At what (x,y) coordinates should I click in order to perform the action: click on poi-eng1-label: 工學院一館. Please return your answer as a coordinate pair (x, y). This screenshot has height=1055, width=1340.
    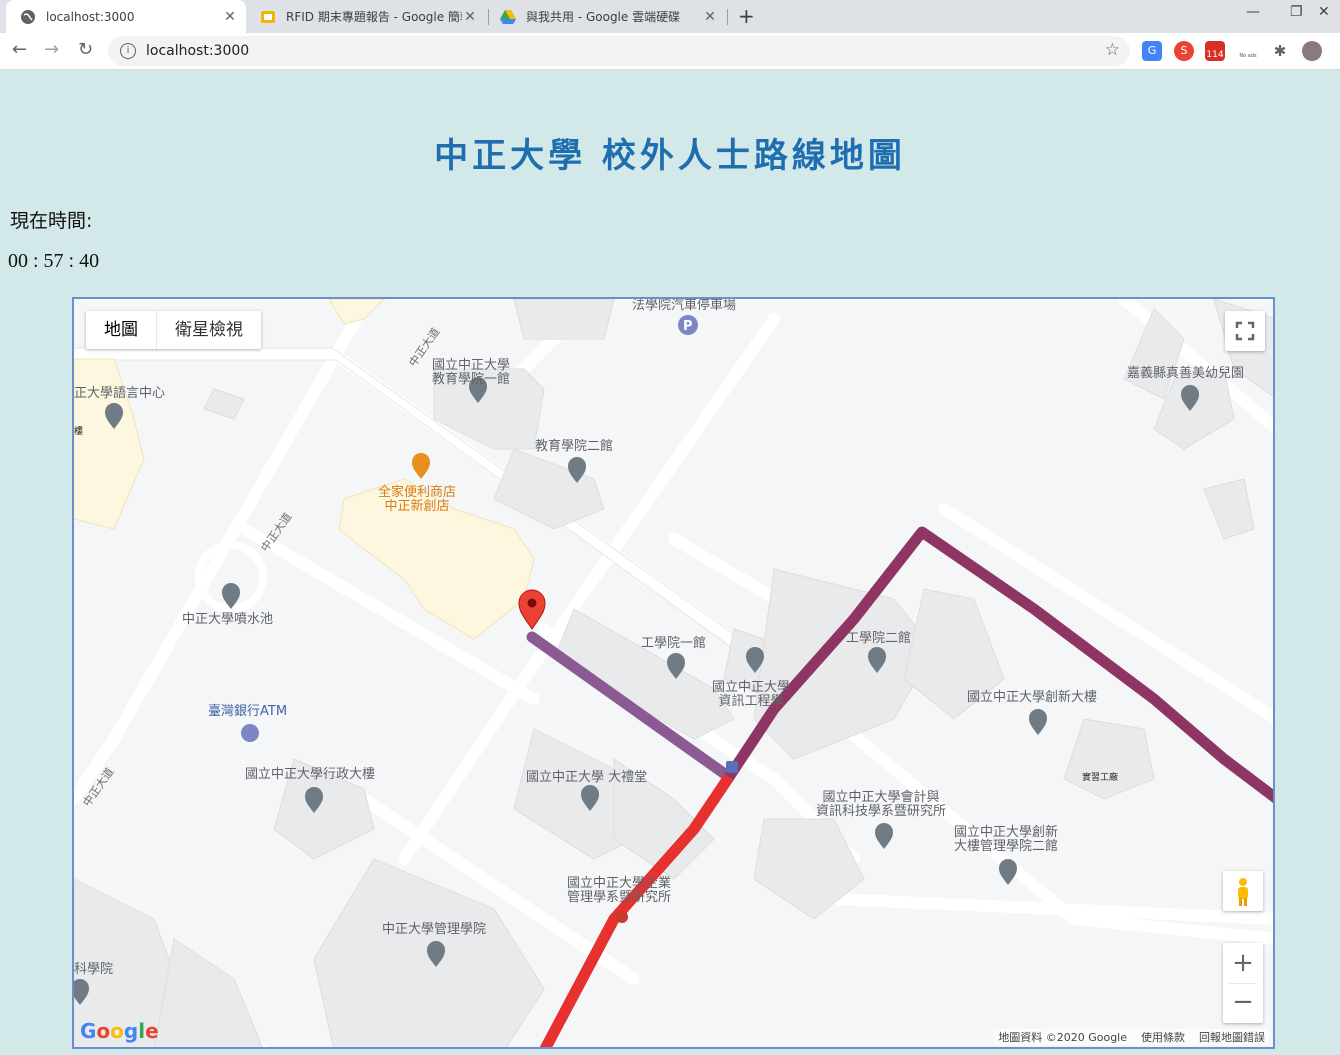
    Looking at the image, I should click on (673, 644).